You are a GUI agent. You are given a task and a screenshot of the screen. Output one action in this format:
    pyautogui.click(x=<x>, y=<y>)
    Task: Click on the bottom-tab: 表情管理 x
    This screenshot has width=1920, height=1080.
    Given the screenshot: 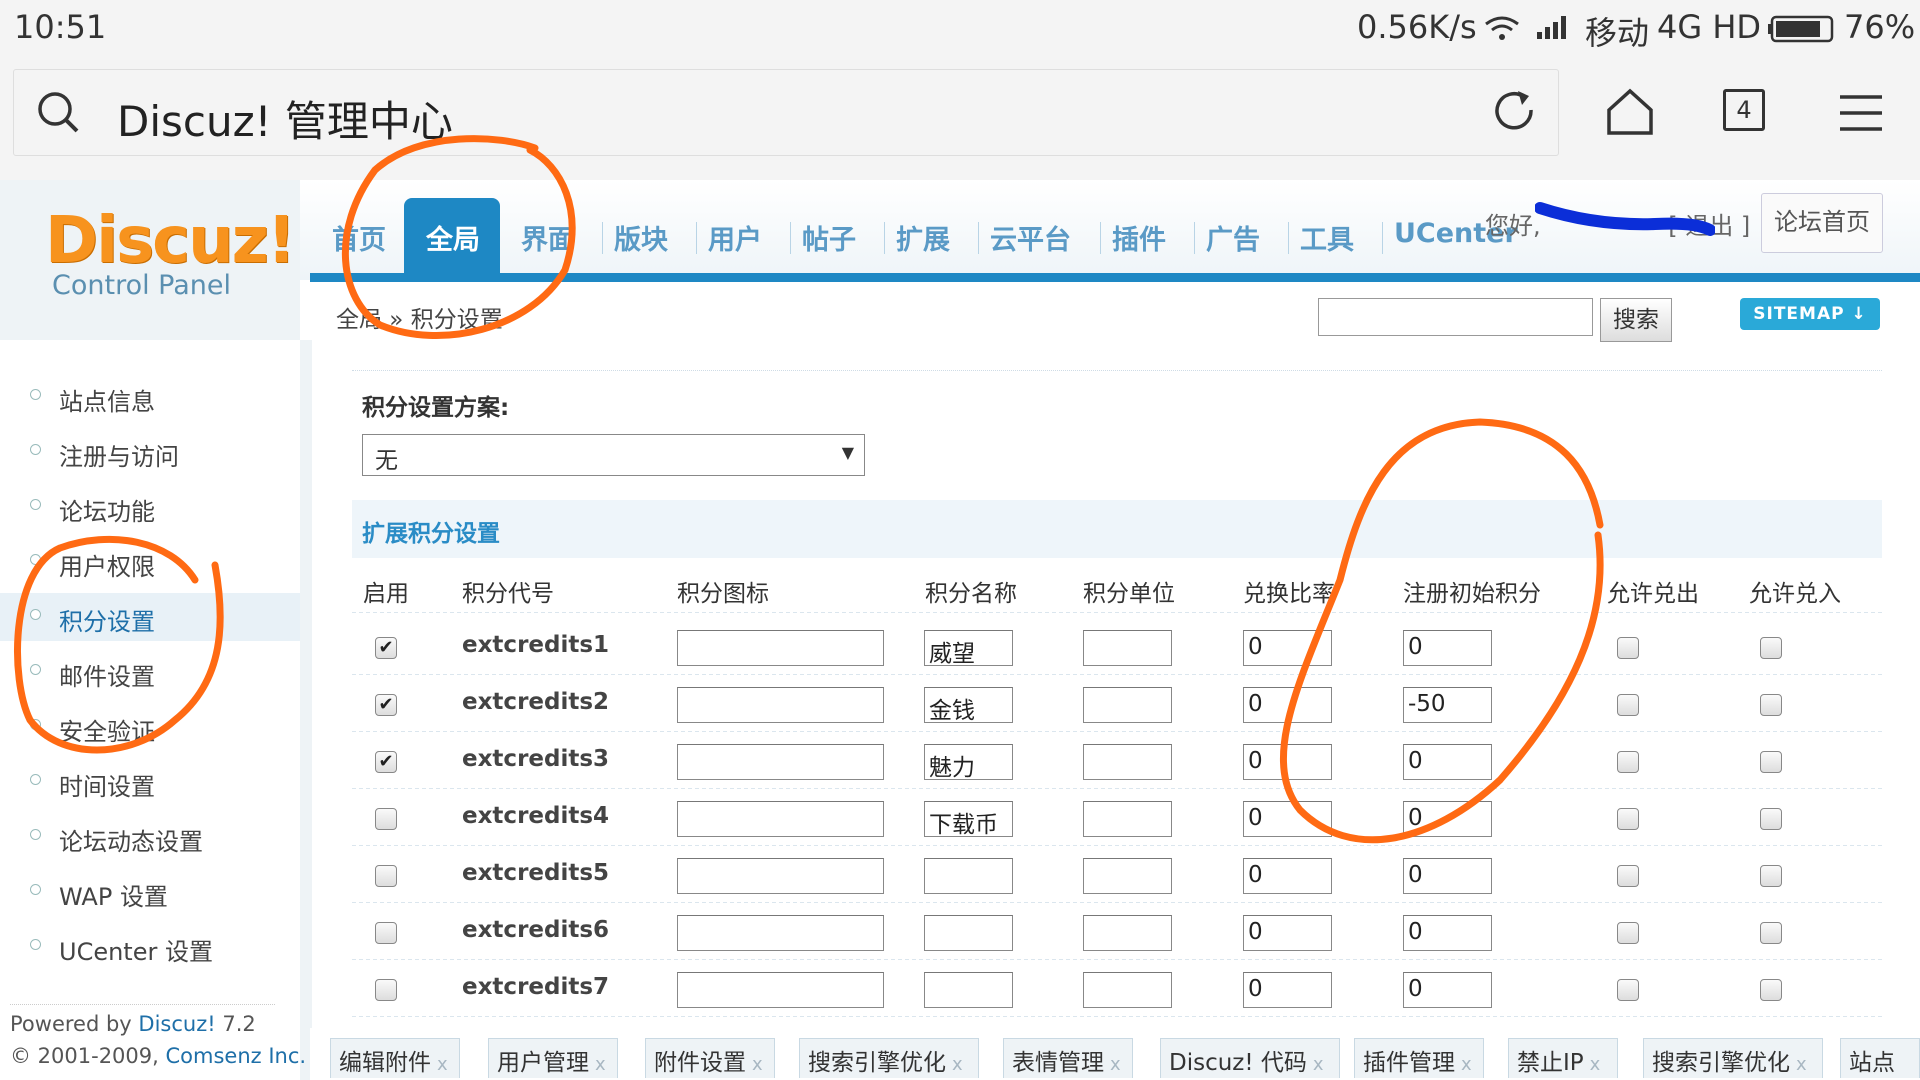 What is the action you would take?
    pyautogui.click(x=1068, y=1058)
    